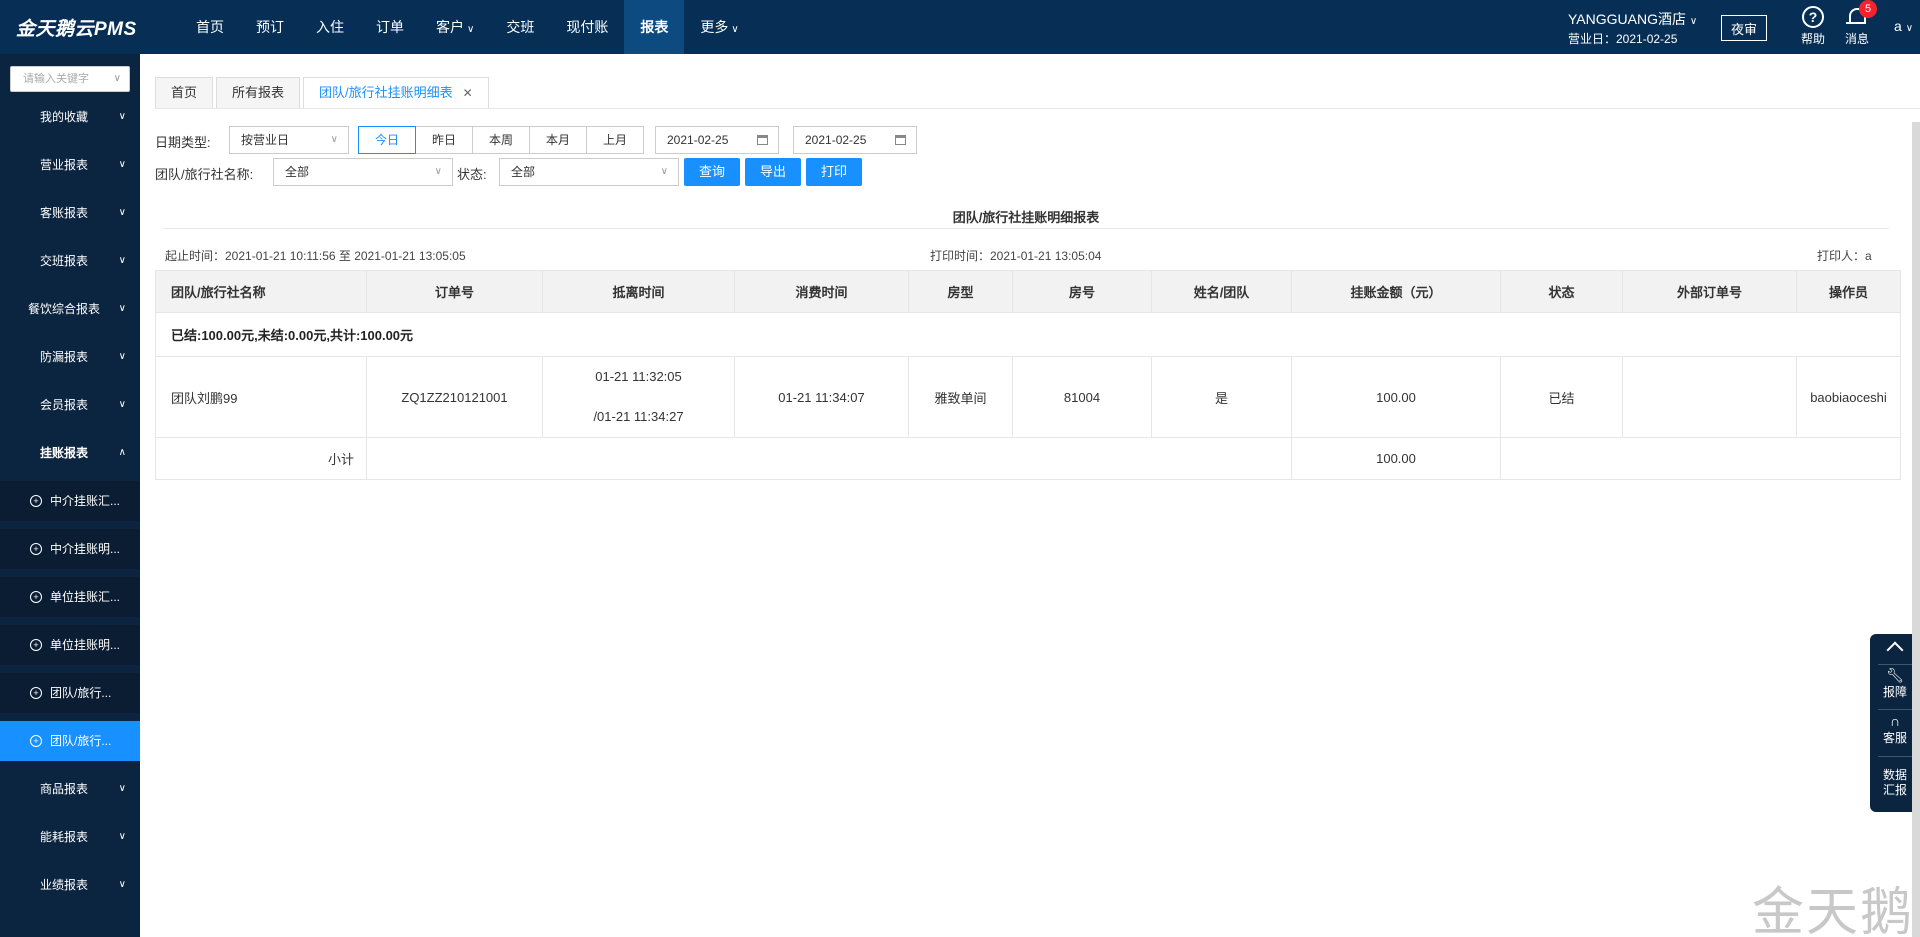 The width and height of the screenshot is (1920, 937). What do you see at coordinates (1028, 334) in the screenshot?
I see `summary-row: 已结:100.00元,未结:0.00元,共计:100.00元` at bounding box center [1028, 334].